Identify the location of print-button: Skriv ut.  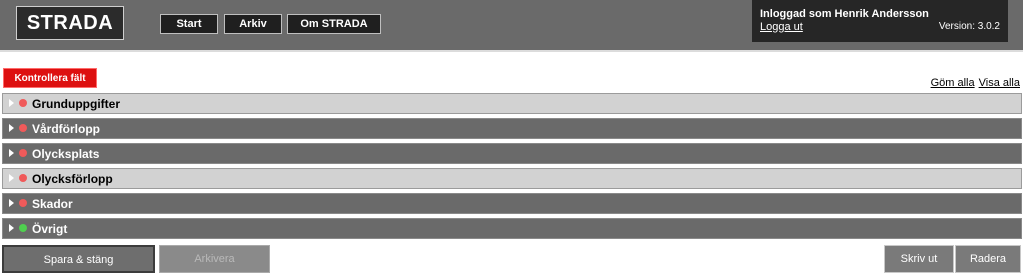
(919, 259).